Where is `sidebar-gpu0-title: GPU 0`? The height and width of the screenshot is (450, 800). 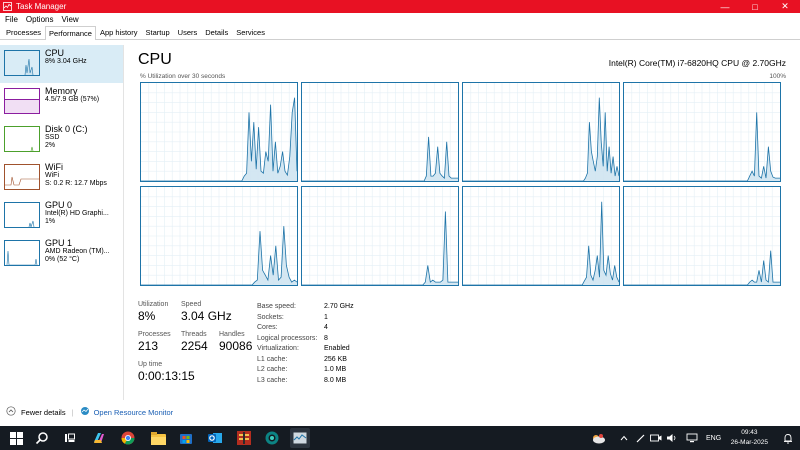 sidebar-gpu0-title: GPU 0 is located at coordinates (59, 205).